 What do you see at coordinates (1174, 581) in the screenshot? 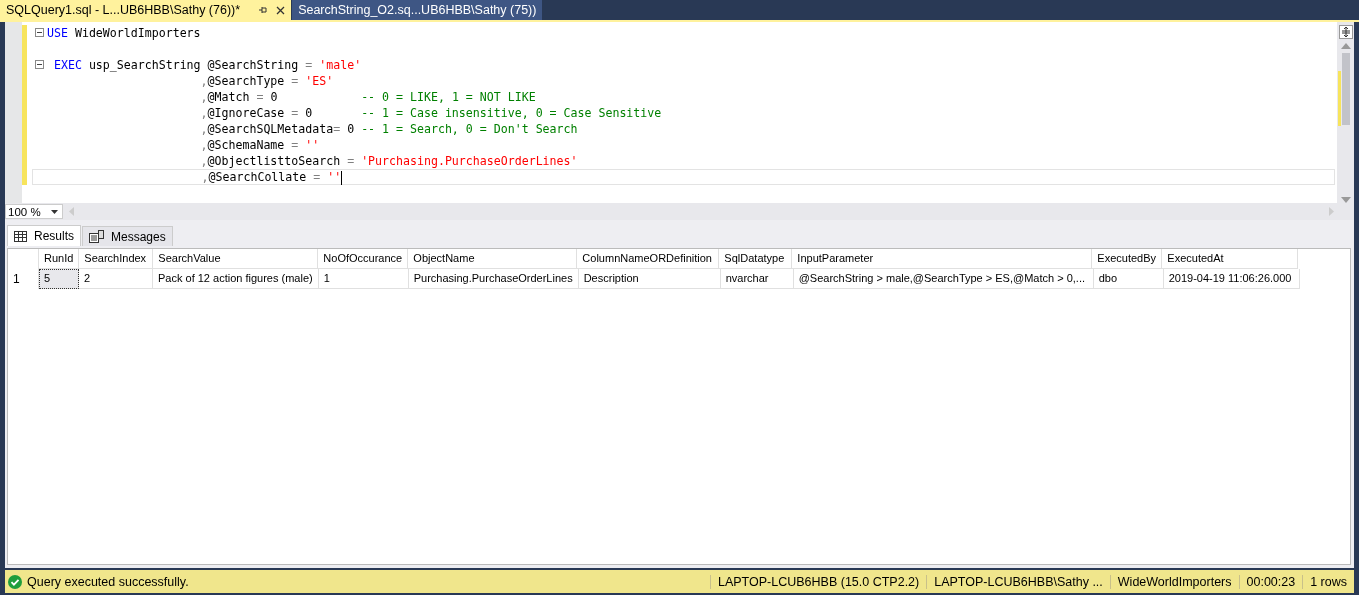
I see `status-segment: WideWorldImporters` at bounding box center [1174, 581].